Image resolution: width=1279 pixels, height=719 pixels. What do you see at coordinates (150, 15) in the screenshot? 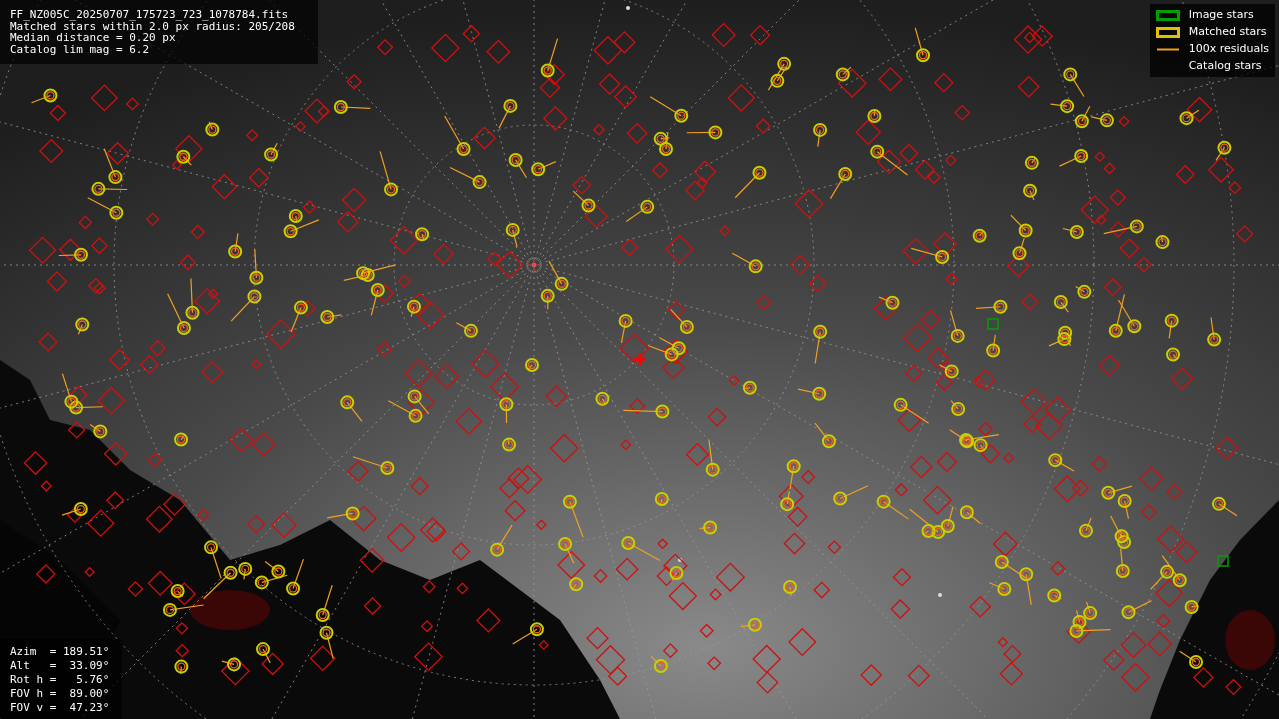
I see `info-text: FF_NZ005C_20250707_175723_723_1078784.fits` at bounding box center [150, 15].